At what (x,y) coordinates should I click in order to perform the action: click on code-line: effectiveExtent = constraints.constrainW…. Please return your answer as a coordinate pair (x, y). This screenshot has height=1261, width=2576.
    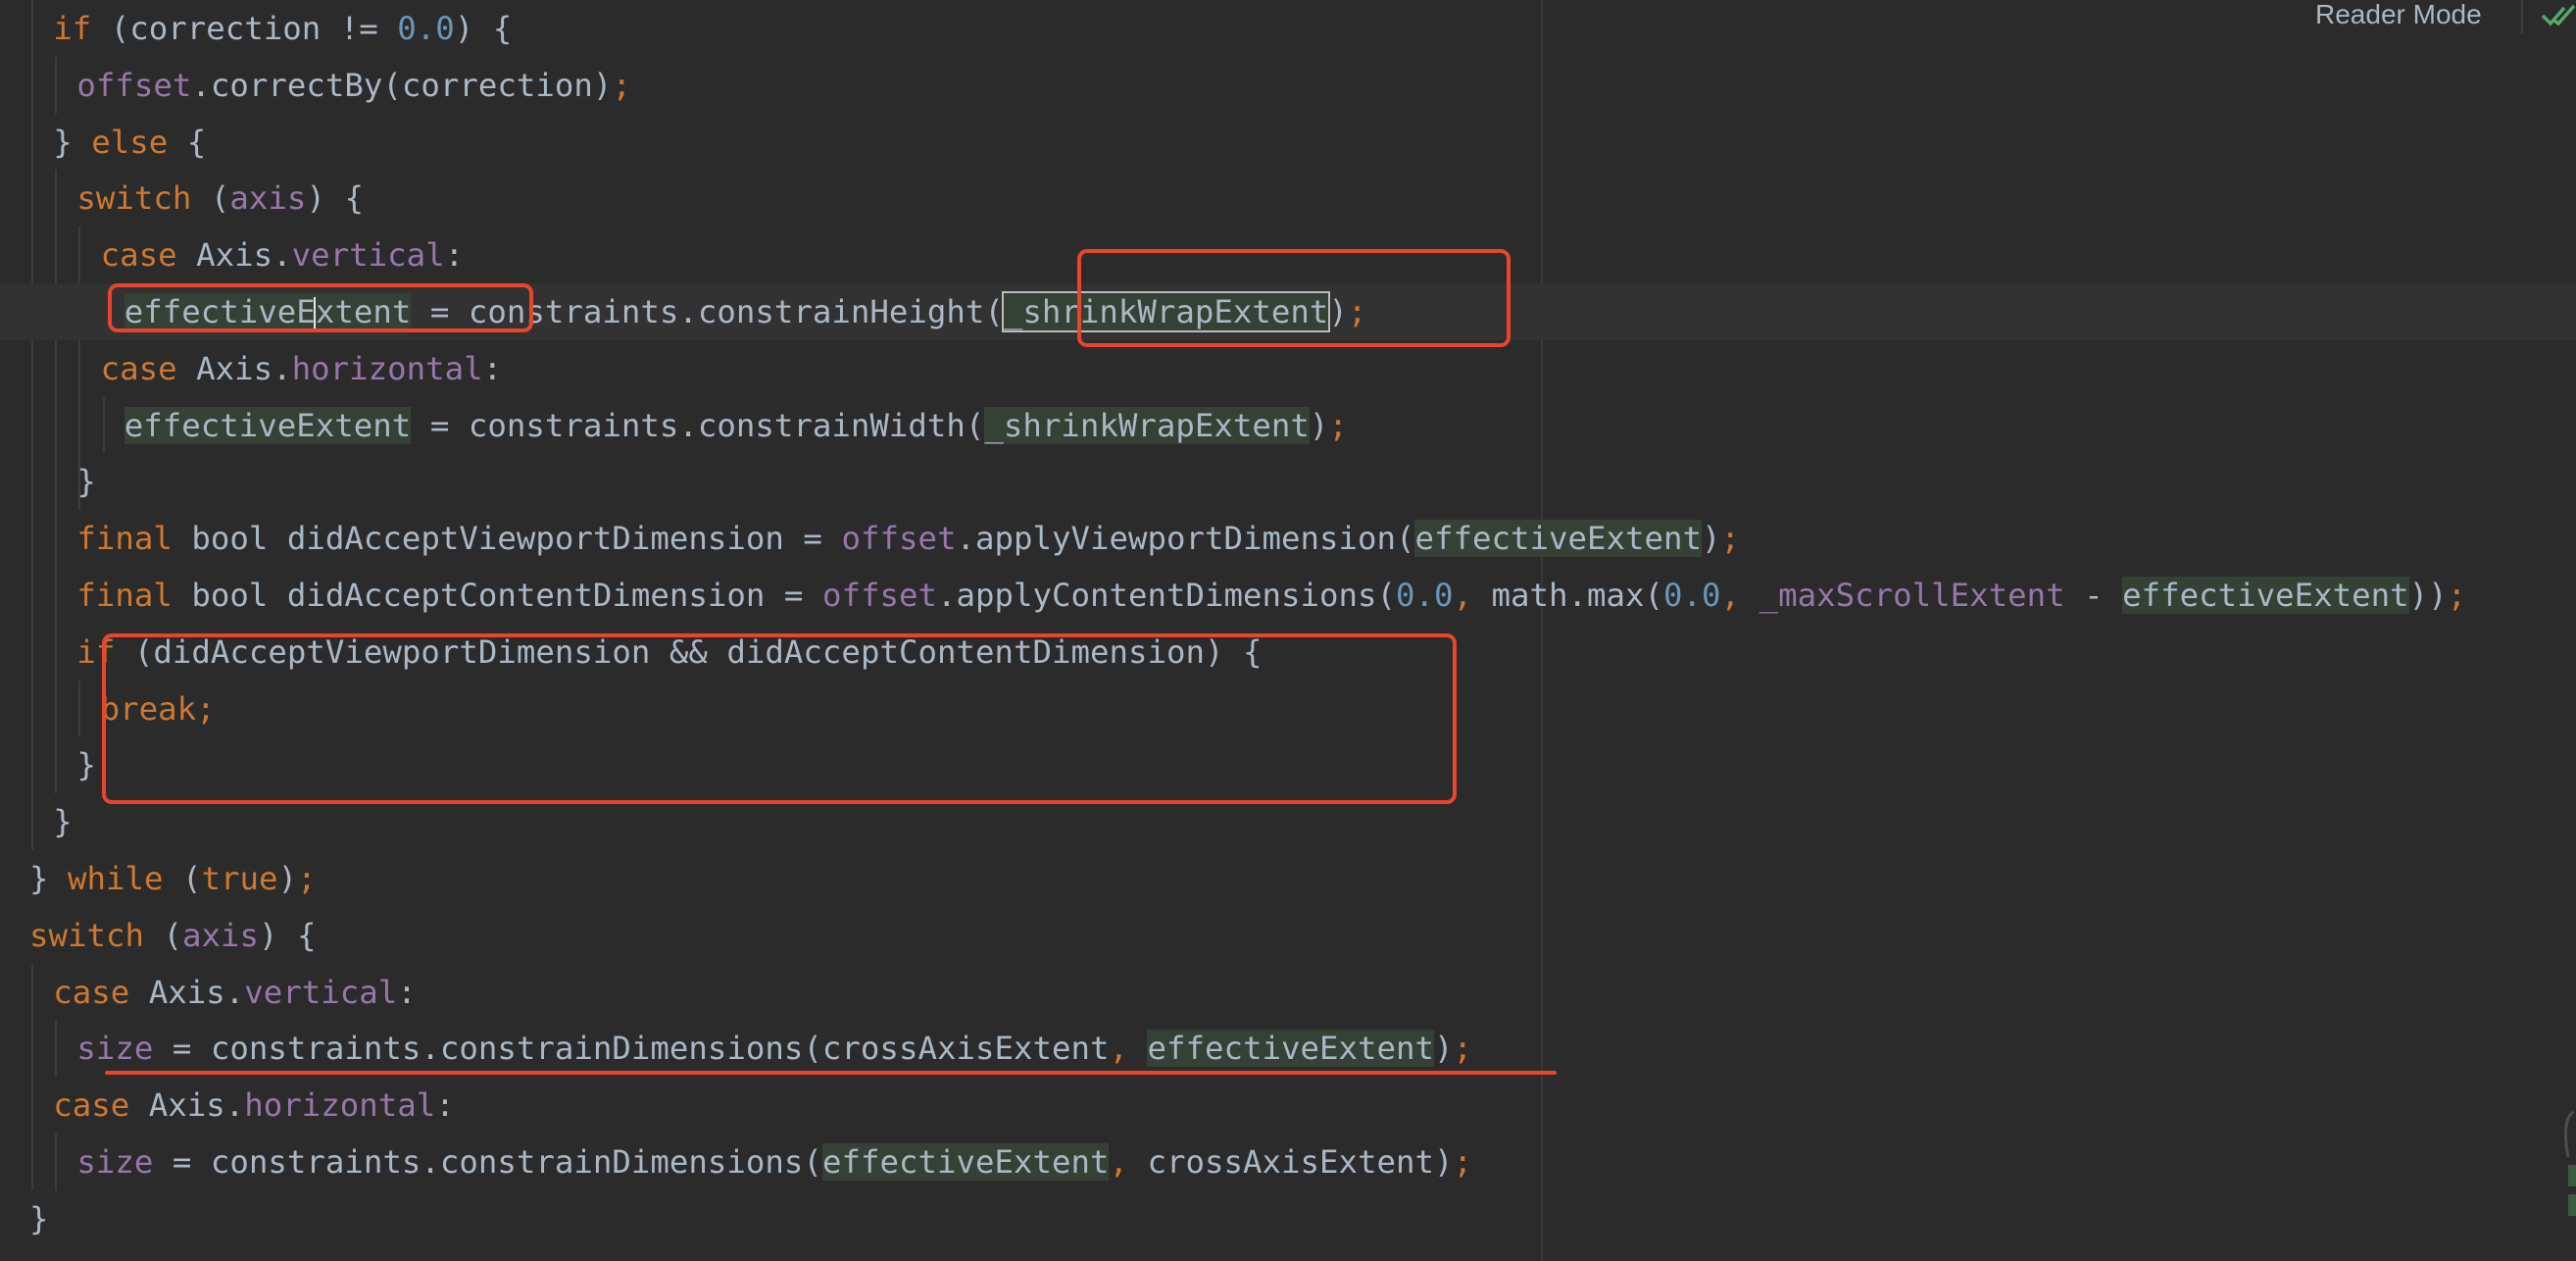
    Looking at the image, I should click on (1288, 425).